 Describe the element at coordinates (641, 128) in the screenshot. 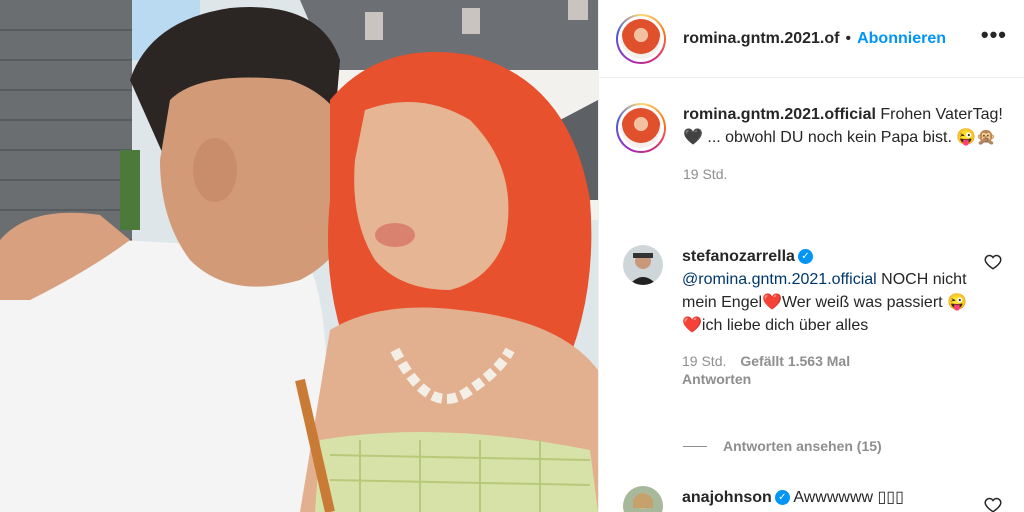

I see `caption-avatar` at that location.